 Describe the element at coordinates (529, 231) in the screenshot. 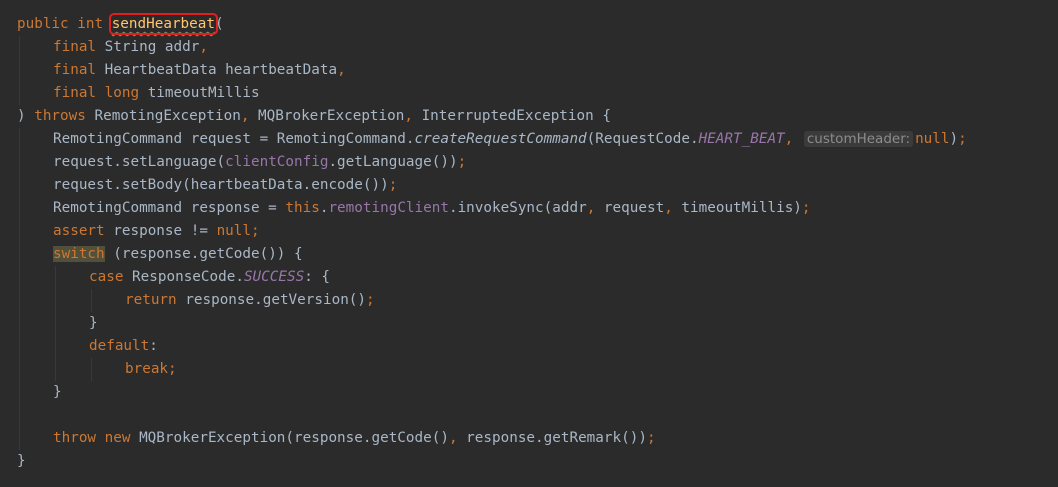

I see `code-line: assert response != null;` at that location.